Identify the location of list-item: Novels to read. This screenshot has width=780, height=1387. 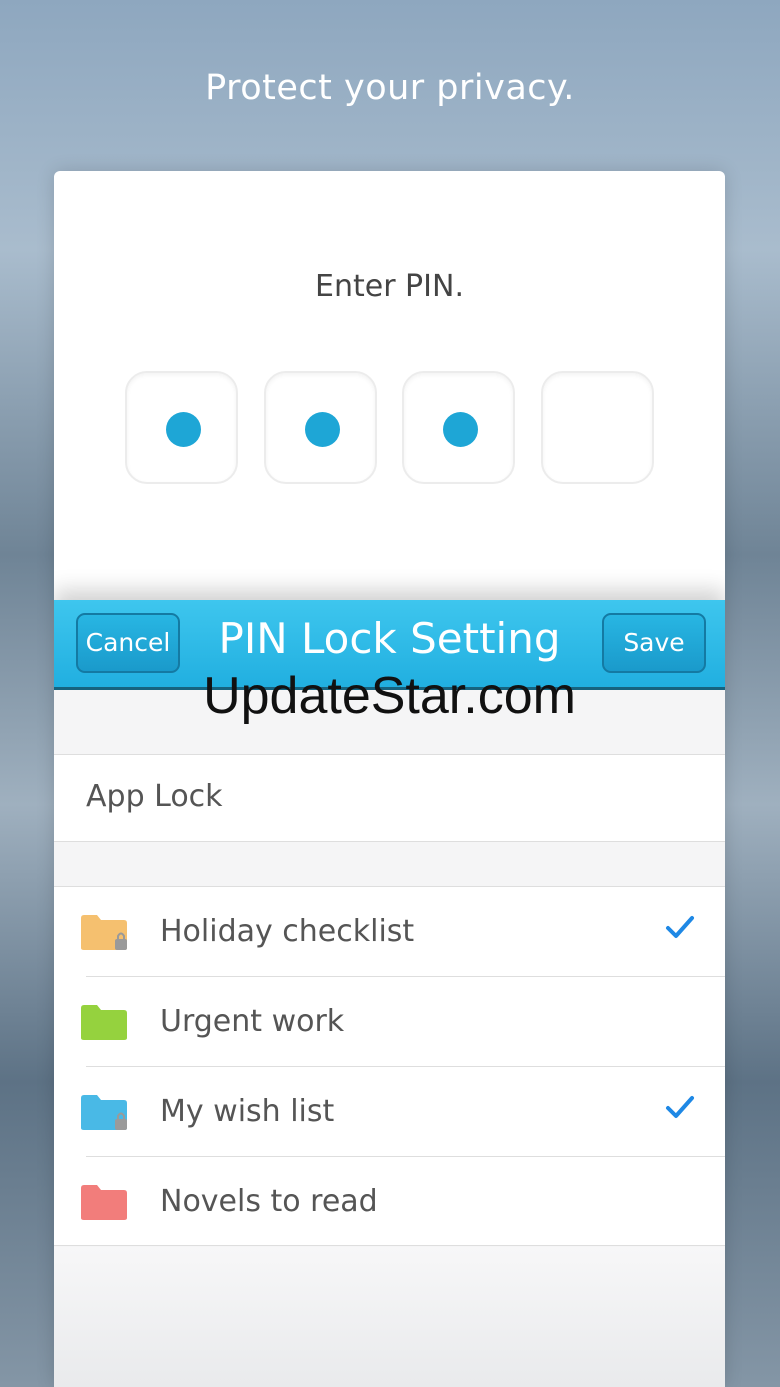
(389, 1202).